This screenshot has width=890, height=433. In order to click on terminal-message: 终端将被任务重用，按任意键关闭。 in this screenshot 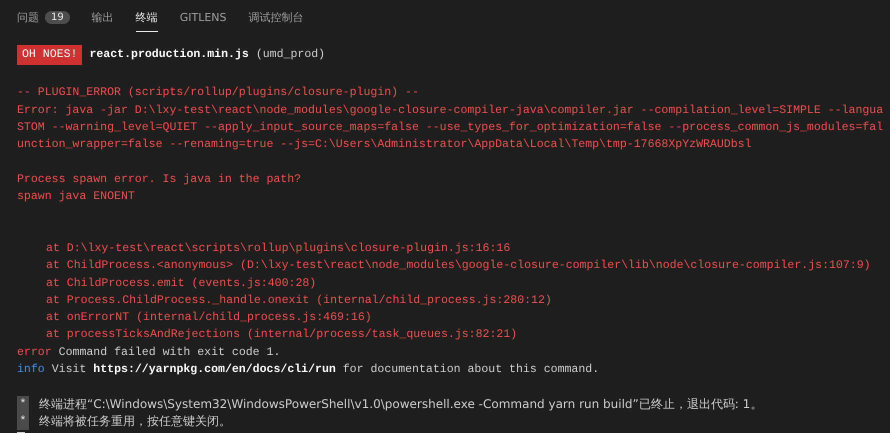, I will do `click(135, 421)`.